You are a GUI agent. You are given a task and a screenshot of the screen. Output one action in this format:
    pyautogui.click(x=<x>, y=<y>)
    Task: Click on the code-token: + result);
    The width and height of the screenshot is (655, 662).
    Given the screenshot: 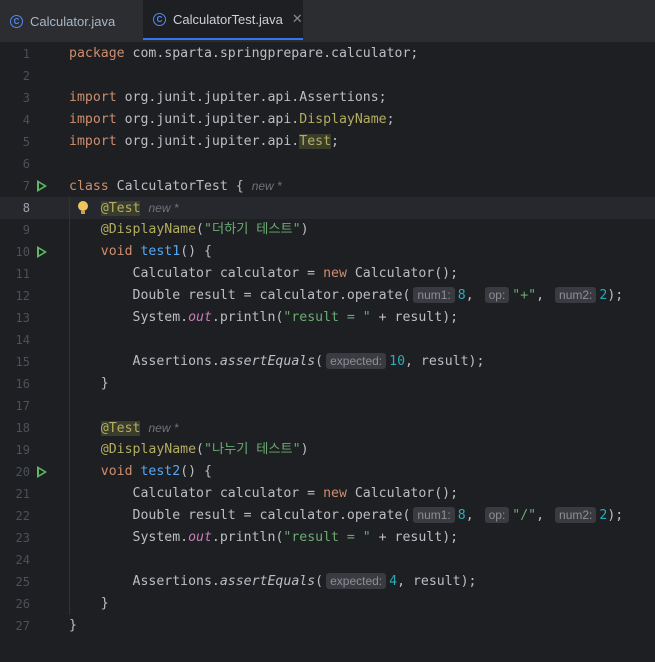 What is the action you would take?
    pyautogui.click(x=414, y=317)
    